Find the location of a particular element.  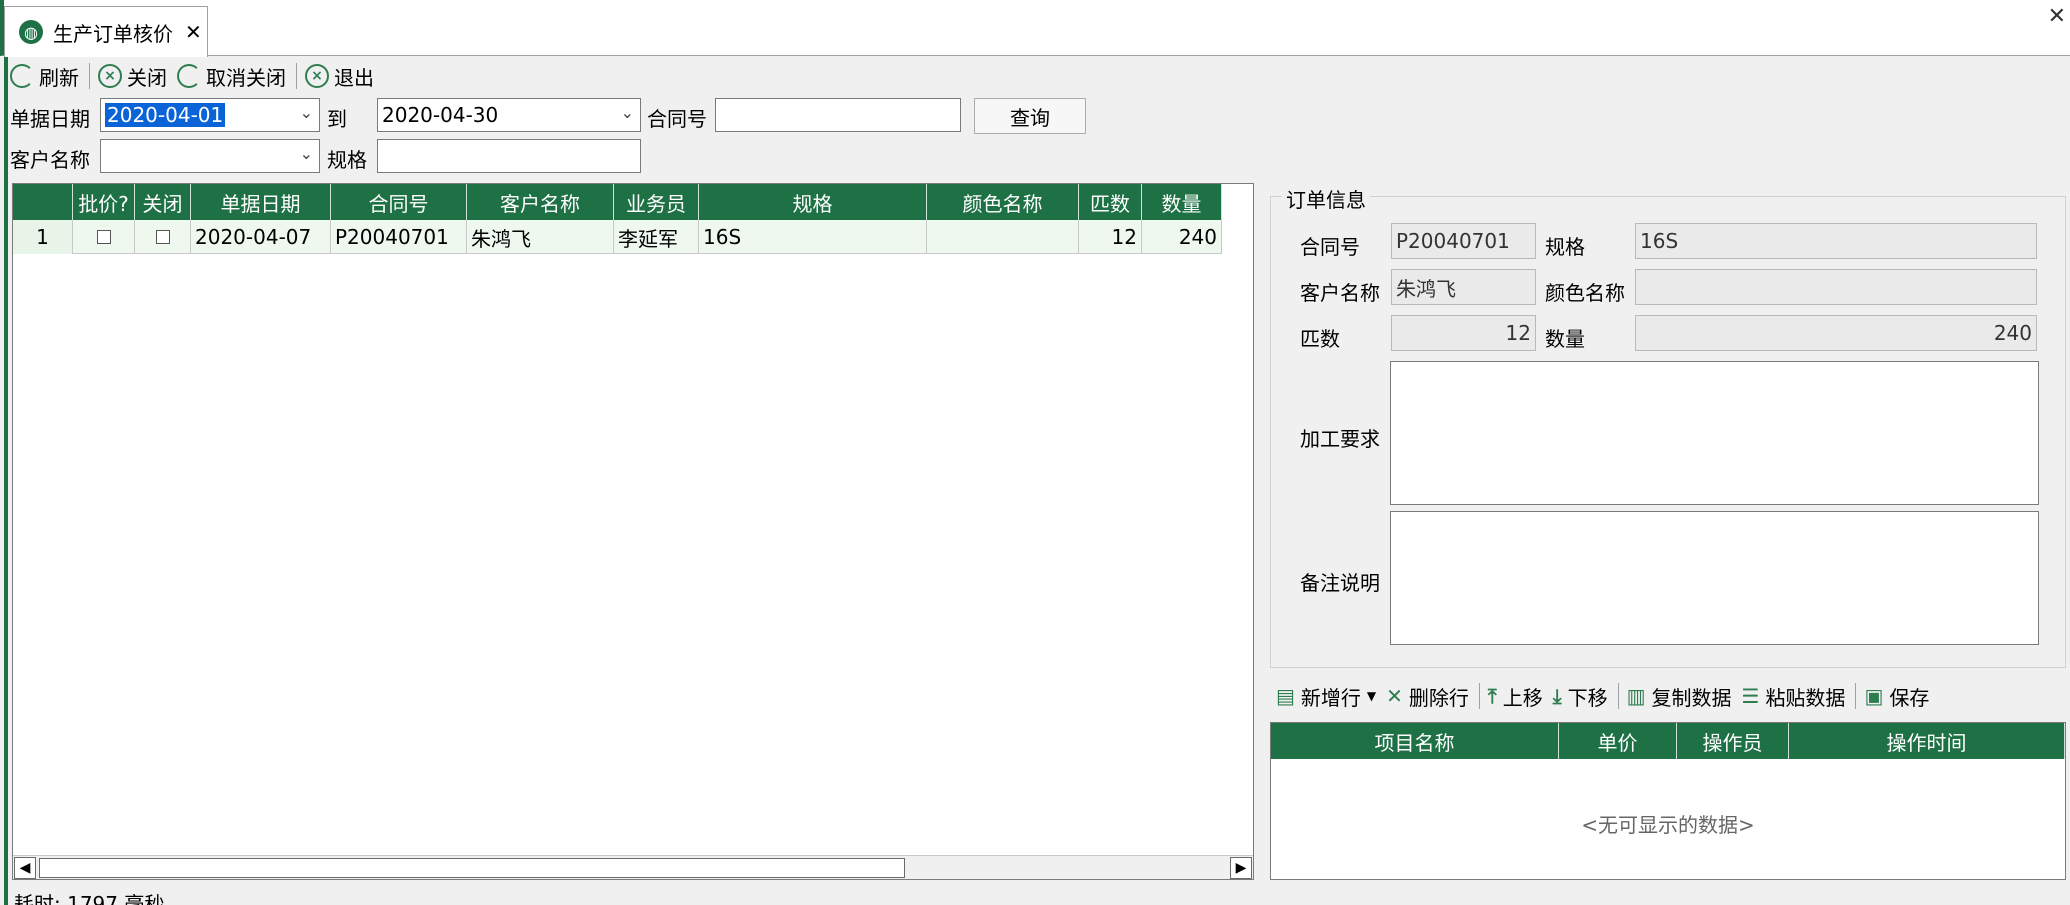

info-pieces-label: 匹数 is located at coordinates (1320, 339).